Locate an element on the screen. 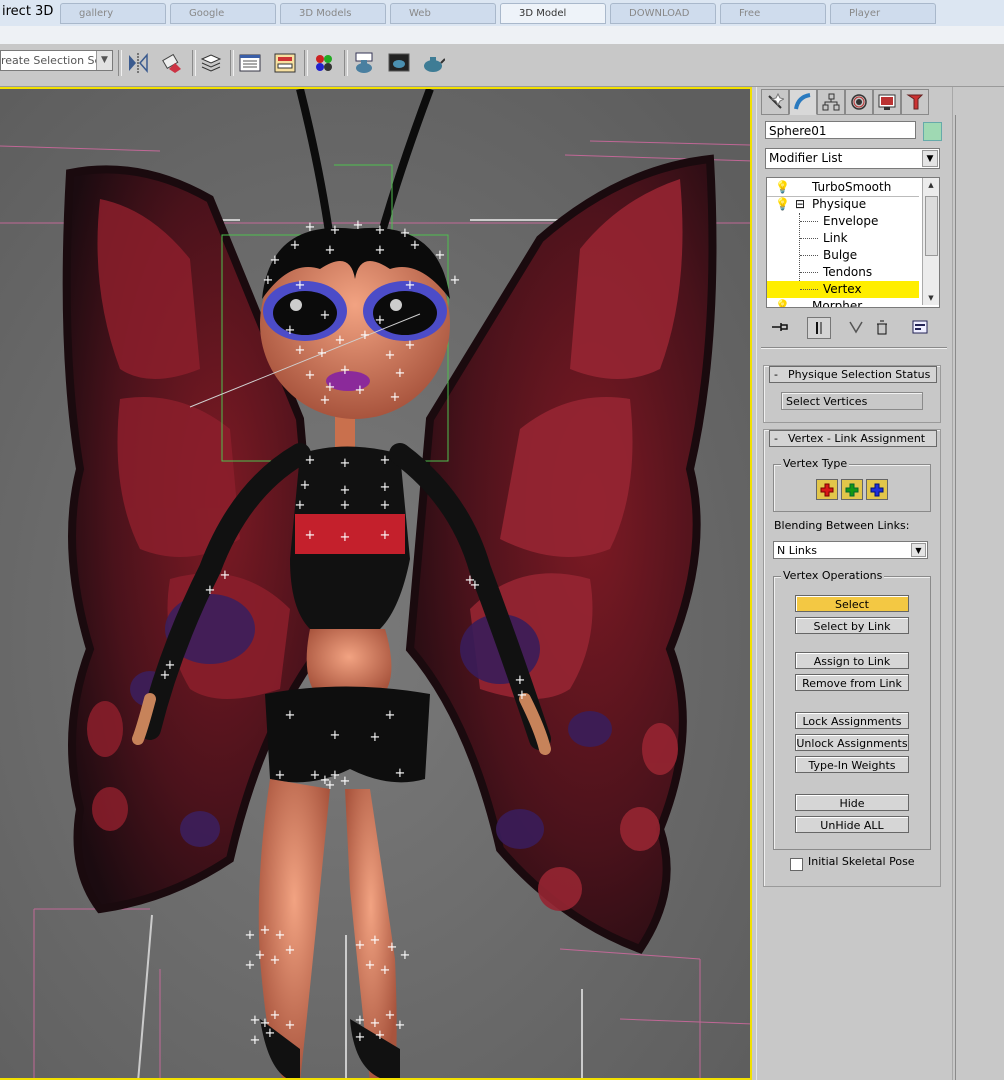 The width and height of the screenshot is (1004, 1080). named-selection-set-dropdown: reate Selection Set ▼ is located at coordinates (56, 60).